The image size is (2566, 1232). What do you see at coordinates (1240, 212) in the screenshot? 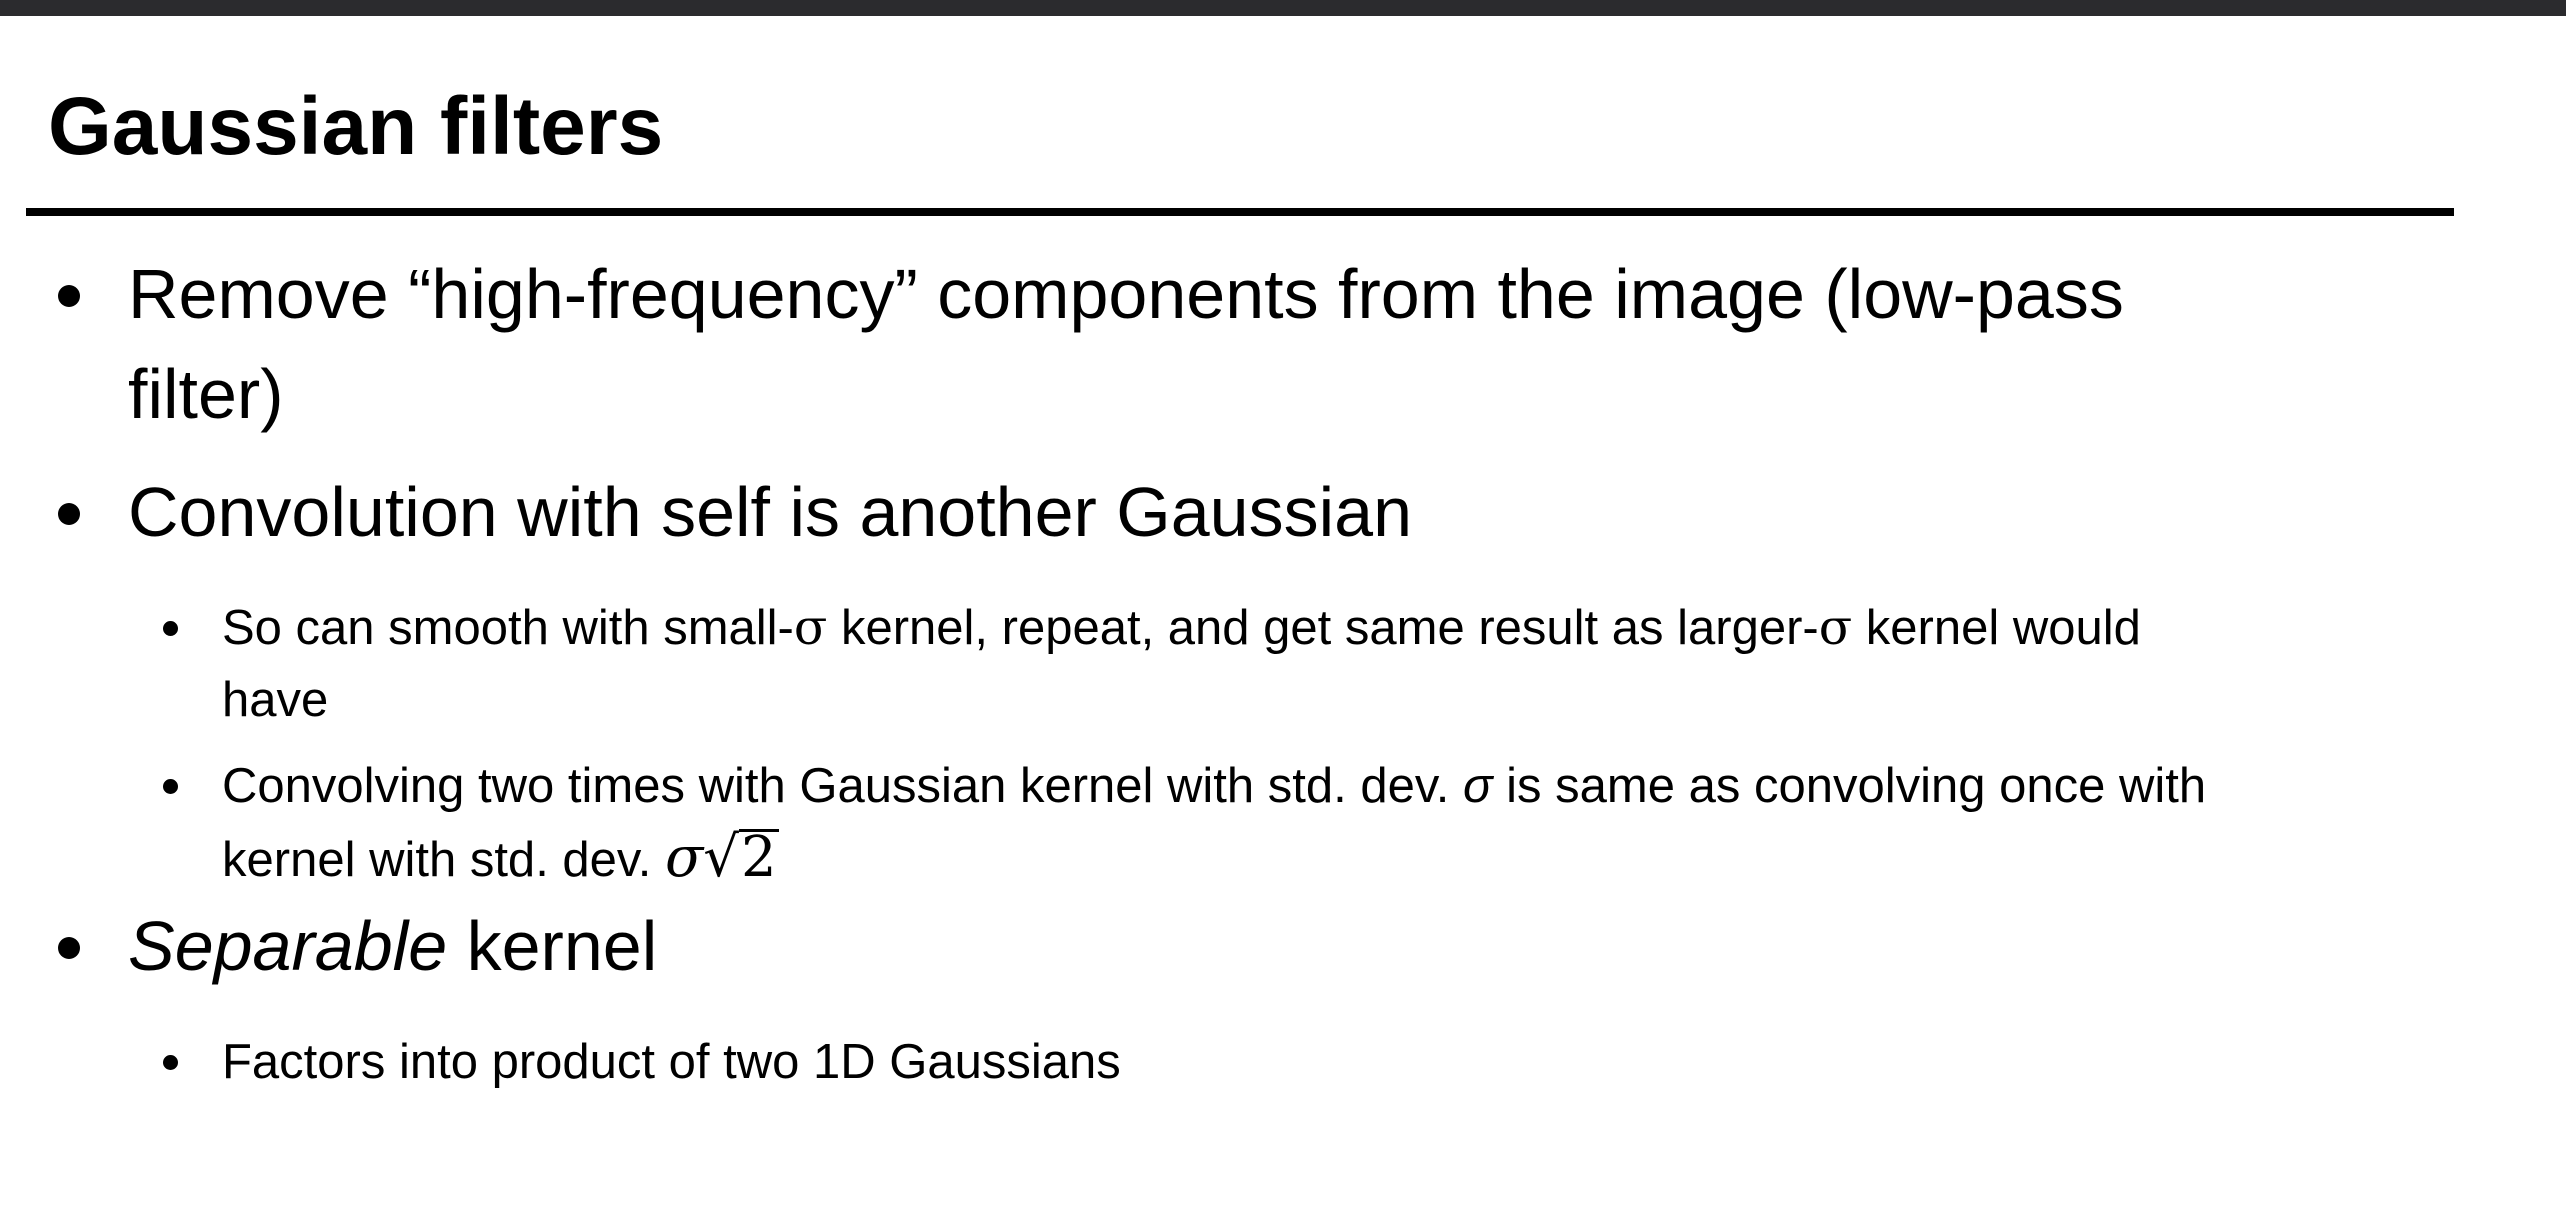
I see `title-underline` at bounding box center [1240, 212].